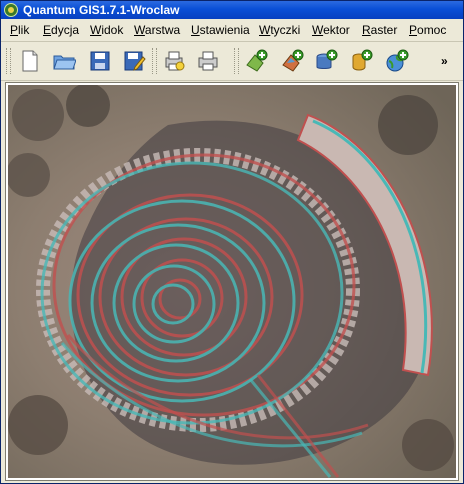  I want to click on save-project-icon, so click(100, 61).